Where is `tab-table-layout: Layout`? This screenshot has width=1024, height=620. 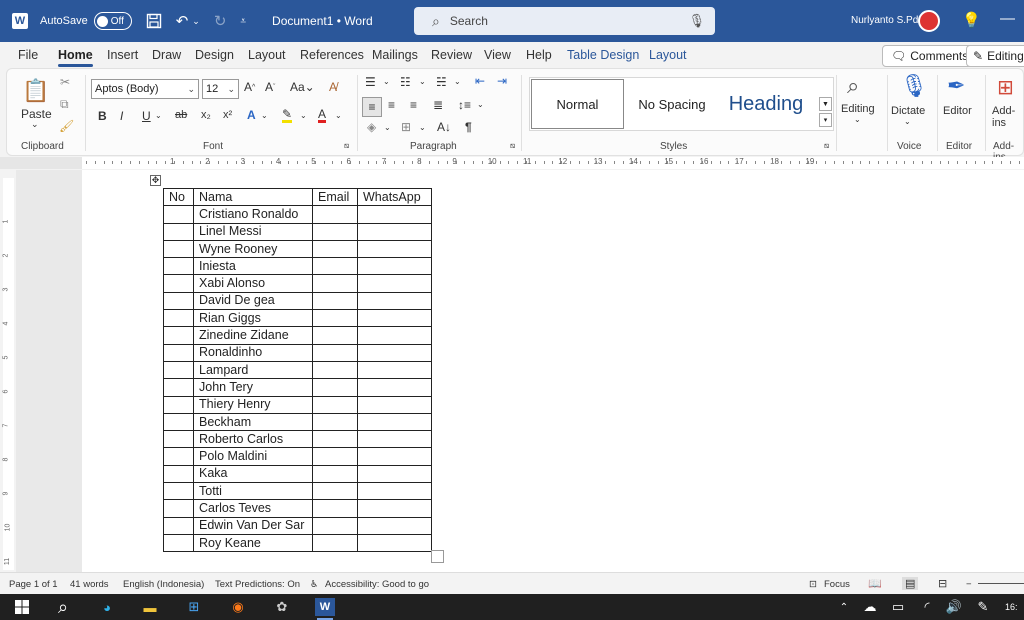
tab-table-layout: Layout is located at coordinates (668, 55).